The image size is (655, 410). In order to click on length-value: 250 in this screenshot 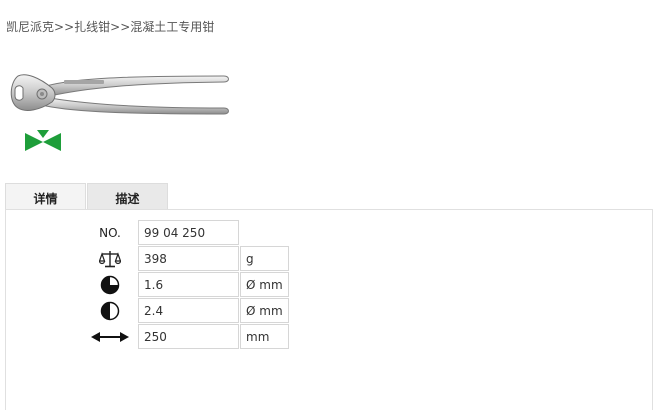, I will do `click(188, 336)`.